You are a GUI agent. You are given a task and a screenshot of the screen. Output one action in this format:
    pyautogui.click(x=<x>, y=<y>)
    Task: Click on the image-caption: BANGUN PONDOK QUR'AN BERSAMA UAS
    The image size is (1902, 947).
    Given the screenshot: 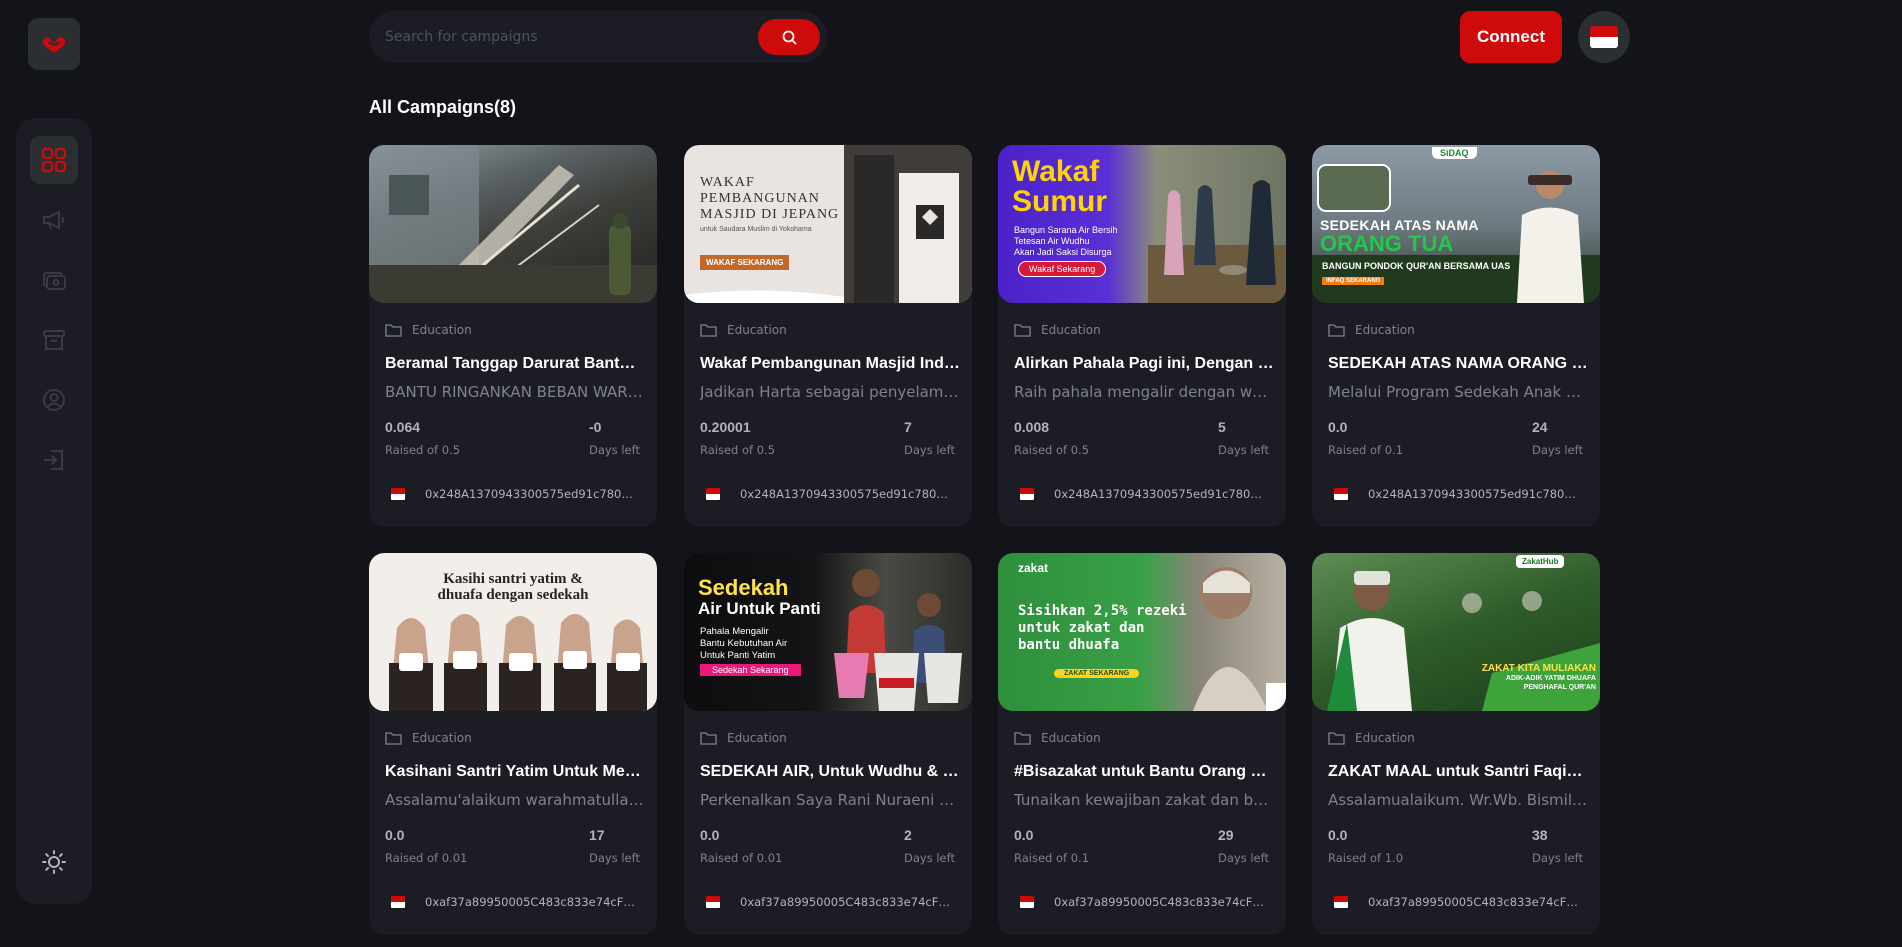 What is the action you would take?
    pyautogui.click(x=1416, y=266)
    